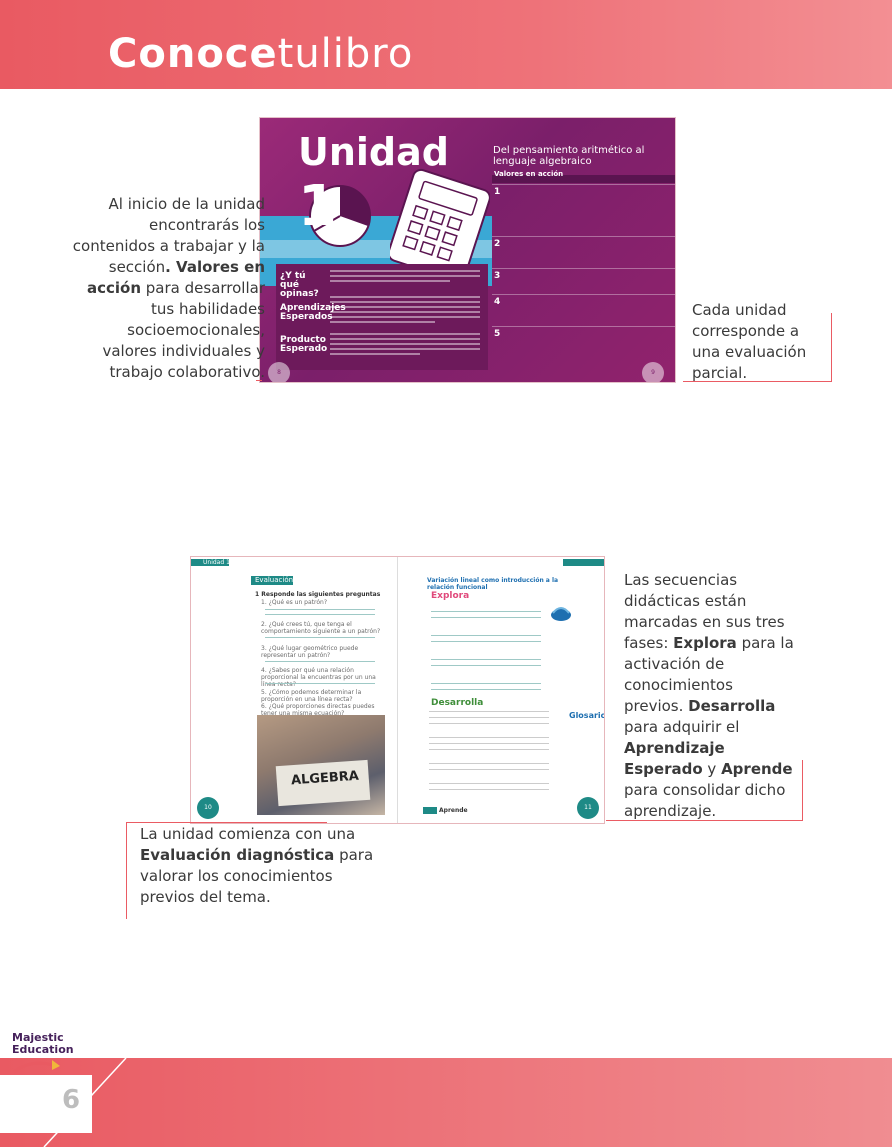 The height and width of the screenshot is (1147, 892). What do you see at coordinates (450, 596) in the screenshot?
I see `explora-heading: Explora` at bounding box center [450, 596].